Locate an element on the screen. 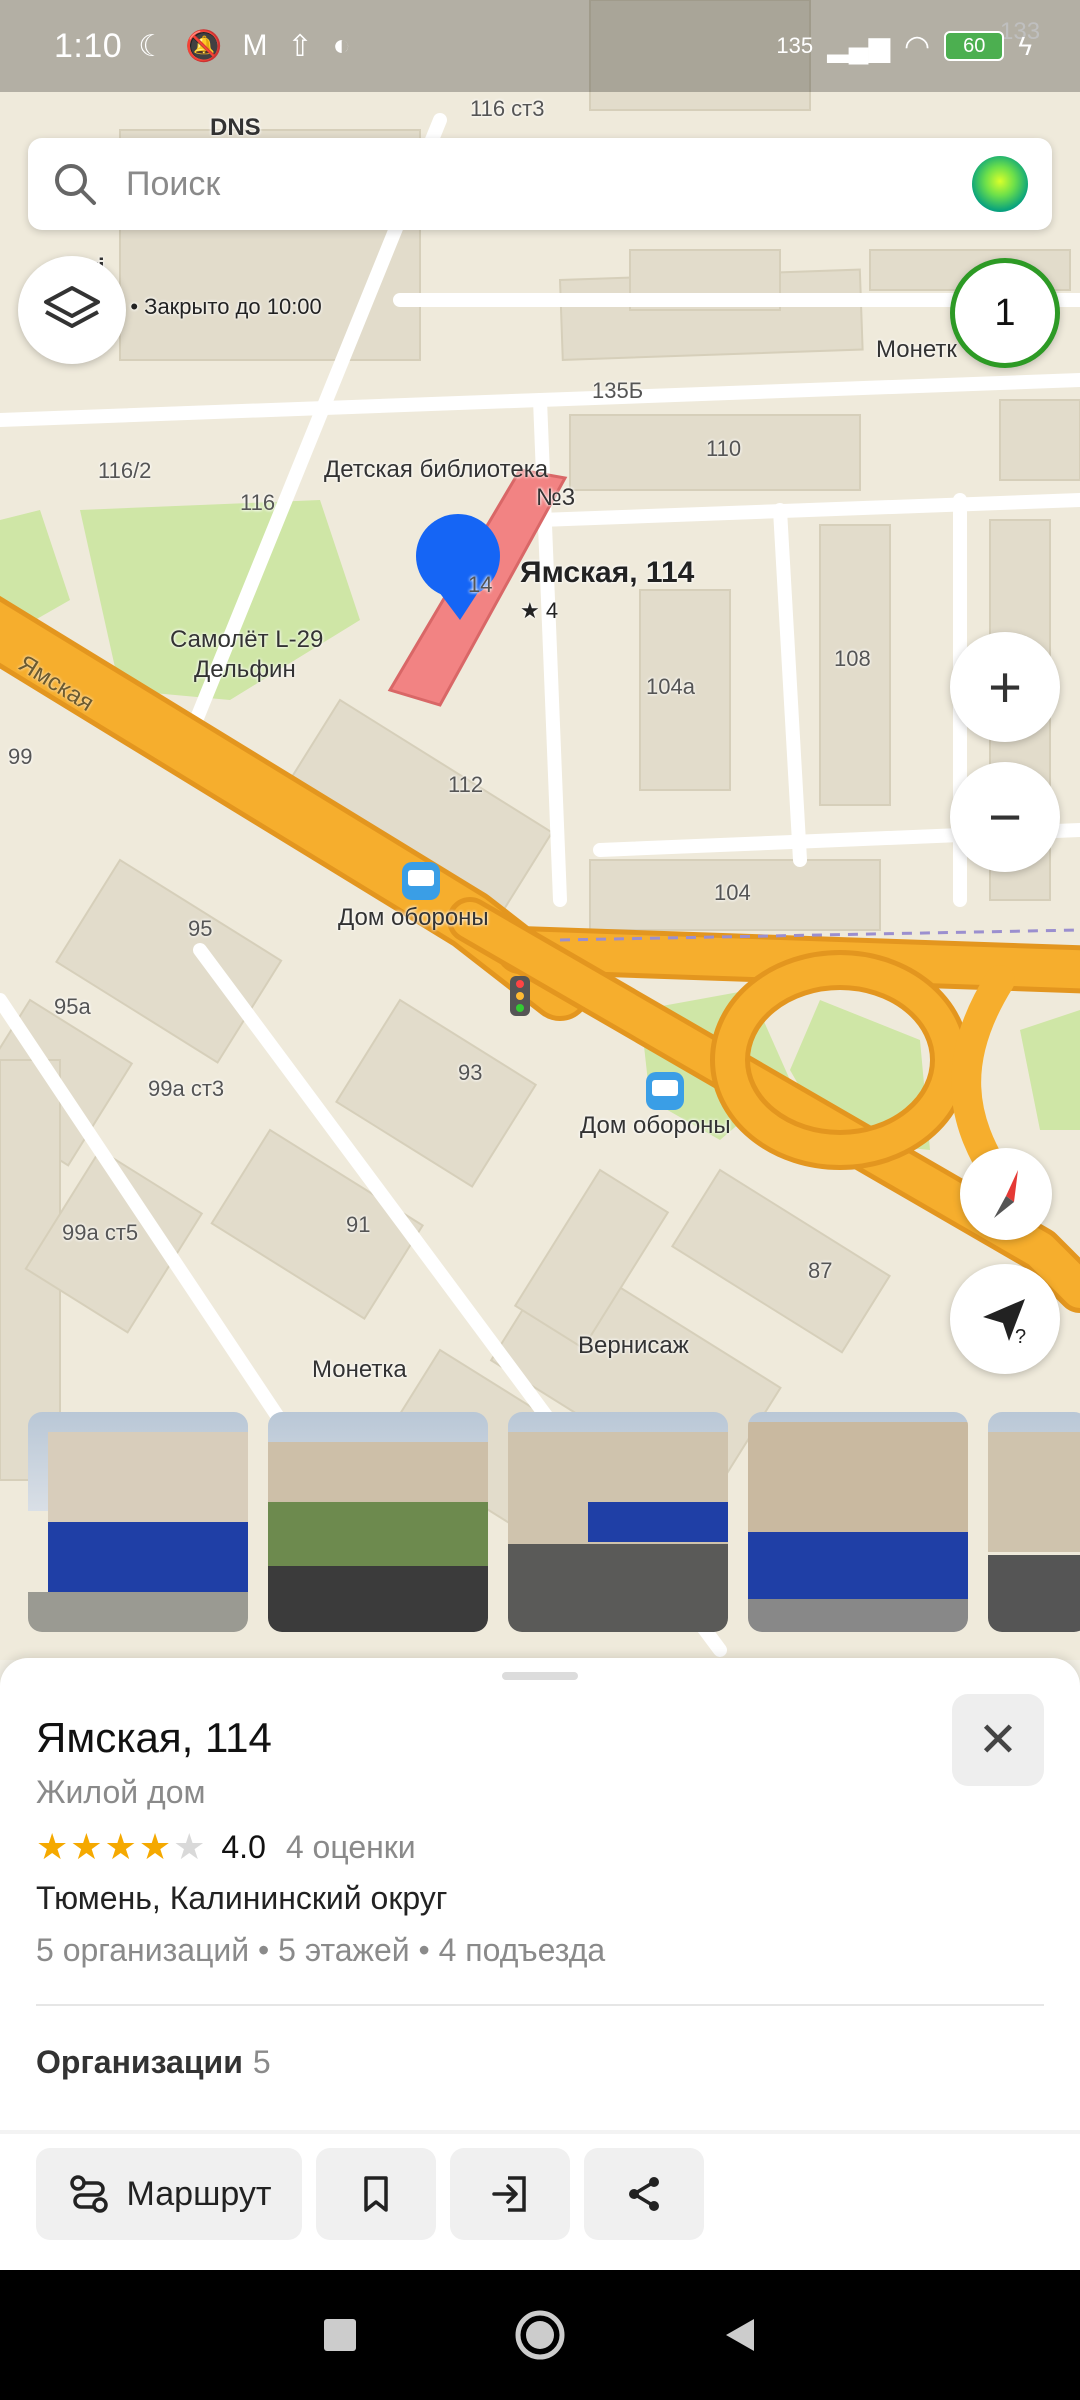  map-label: 93 is located at coordinates (470, 1072).